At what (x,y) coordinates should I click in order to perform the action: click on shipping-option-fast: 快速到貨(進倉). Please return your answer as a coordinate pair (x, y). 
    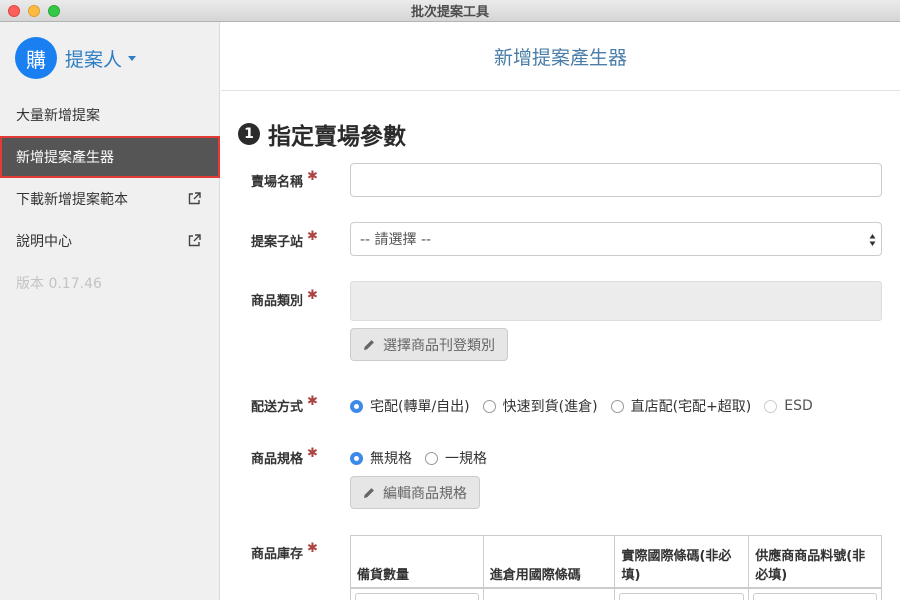
    Looking at the image, I should click on (540, 406).